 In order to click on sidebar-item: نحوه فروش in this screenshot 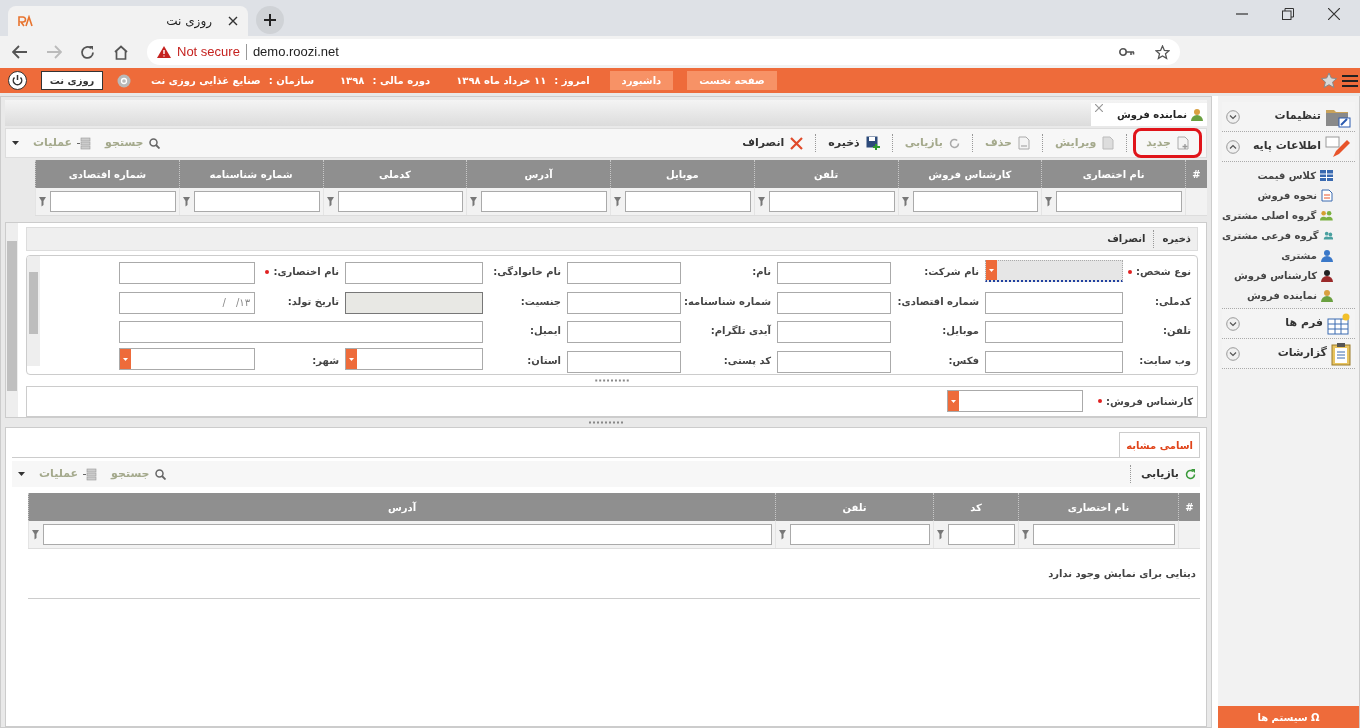, I will do `click(1288, 195)`.